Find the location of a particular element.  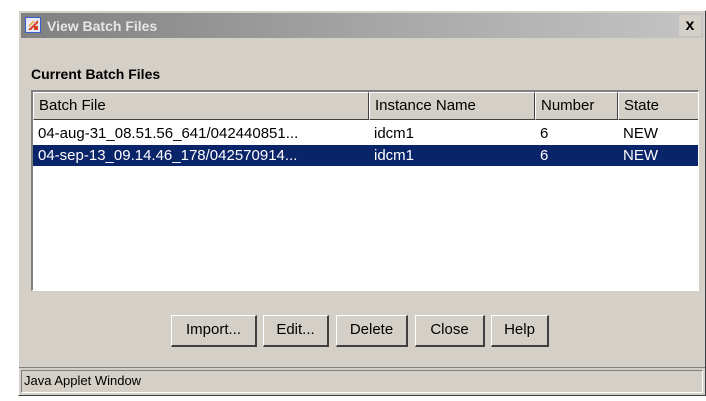

current-batch-files-label: Current Batch Files is located at coordinates (96, 74).